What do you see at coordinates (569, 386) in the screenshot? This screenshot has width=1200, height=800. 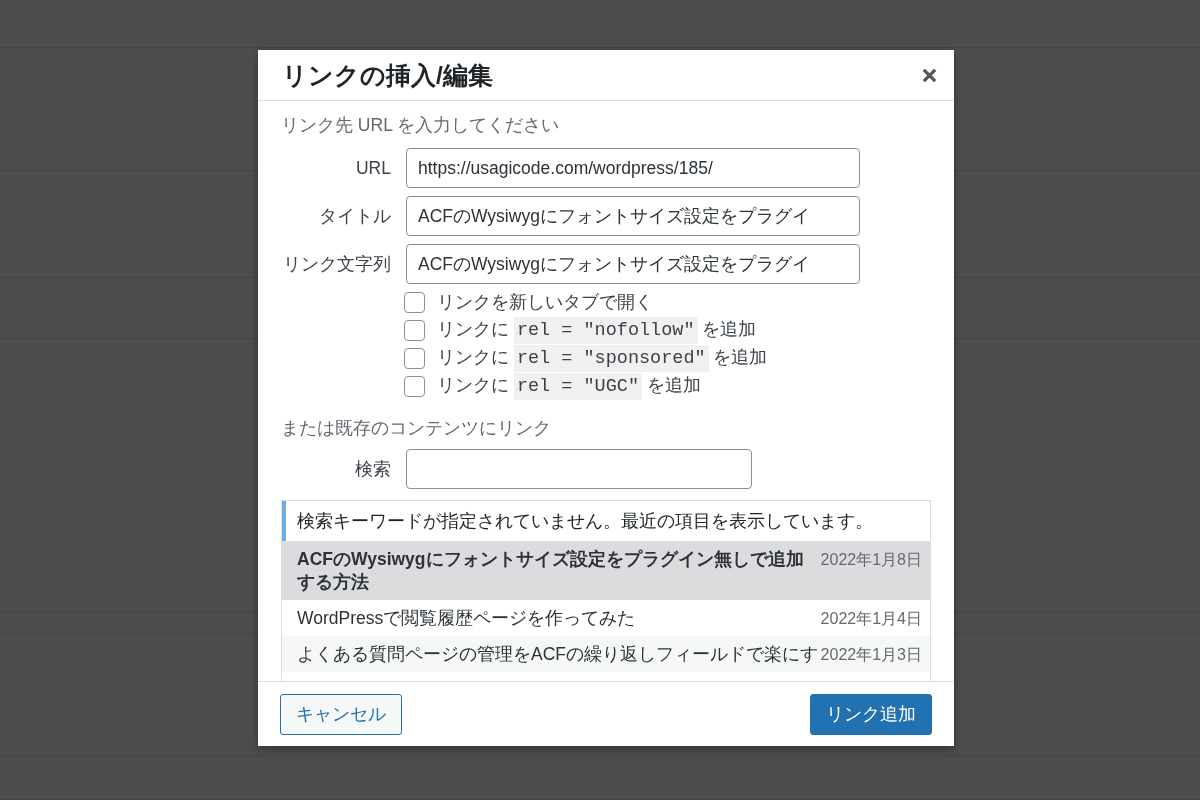 I see `checkbox-label: リンクに rel = "UGC" を追加` at bounding box center [569, 386].